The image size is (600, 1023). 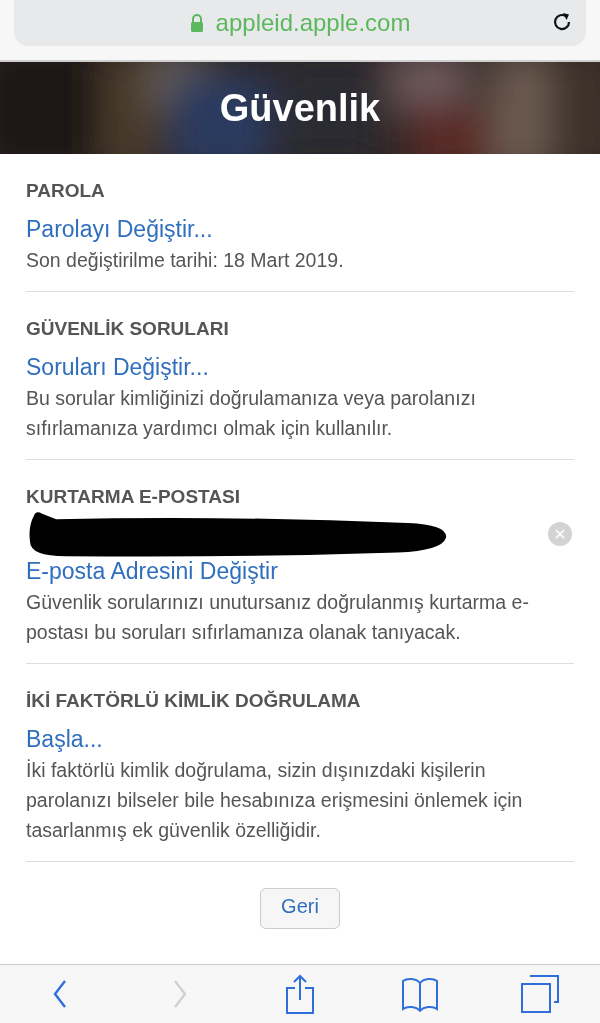 What do you see at coordinates (133, 497) in the screenshot?
I see `section-heading: KURTARMA E-POSTASI` at bounding box center [133, 497].